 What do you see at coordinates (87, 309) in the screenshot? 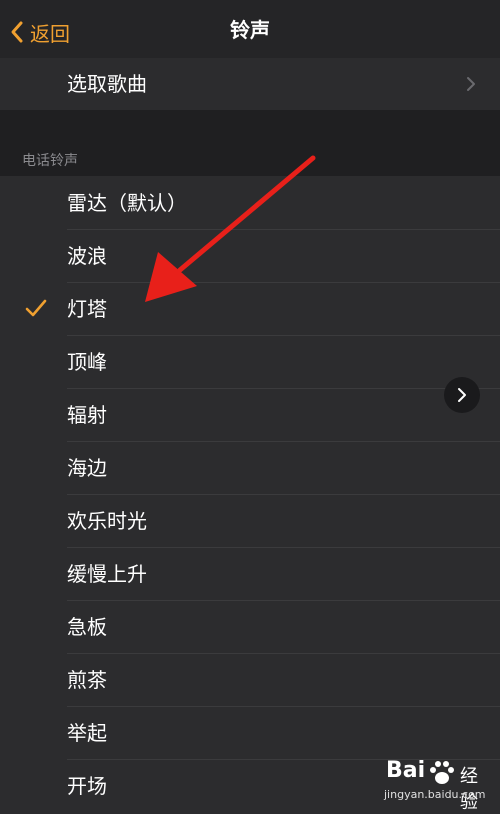
I see `ringtone-label: 灯塔` at bounding box center [87, 309].